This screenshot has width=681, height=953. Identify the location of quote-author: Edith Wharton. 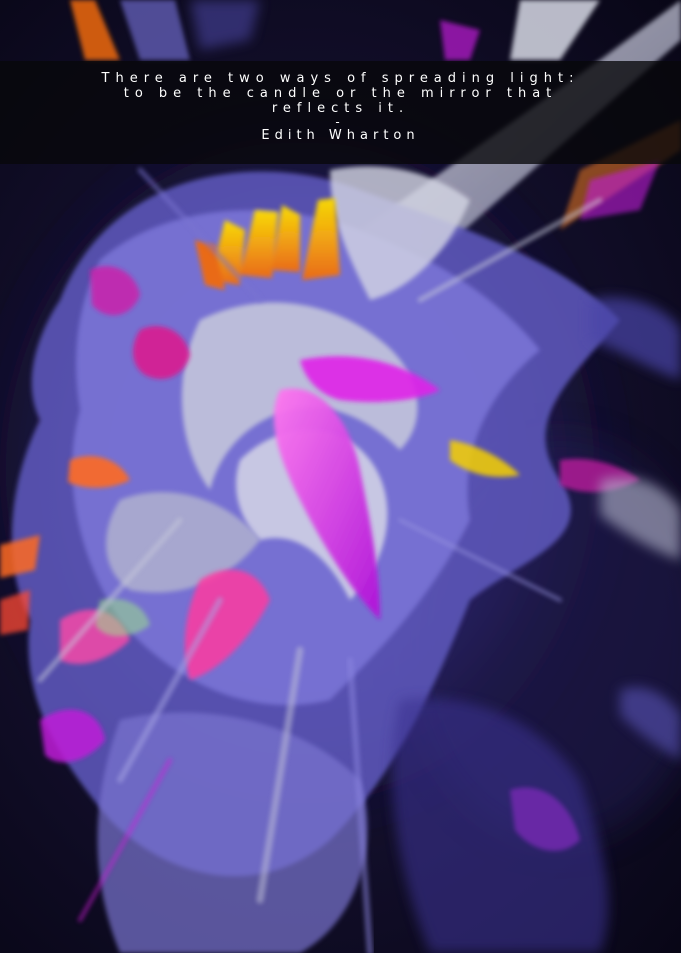
(340, 135).